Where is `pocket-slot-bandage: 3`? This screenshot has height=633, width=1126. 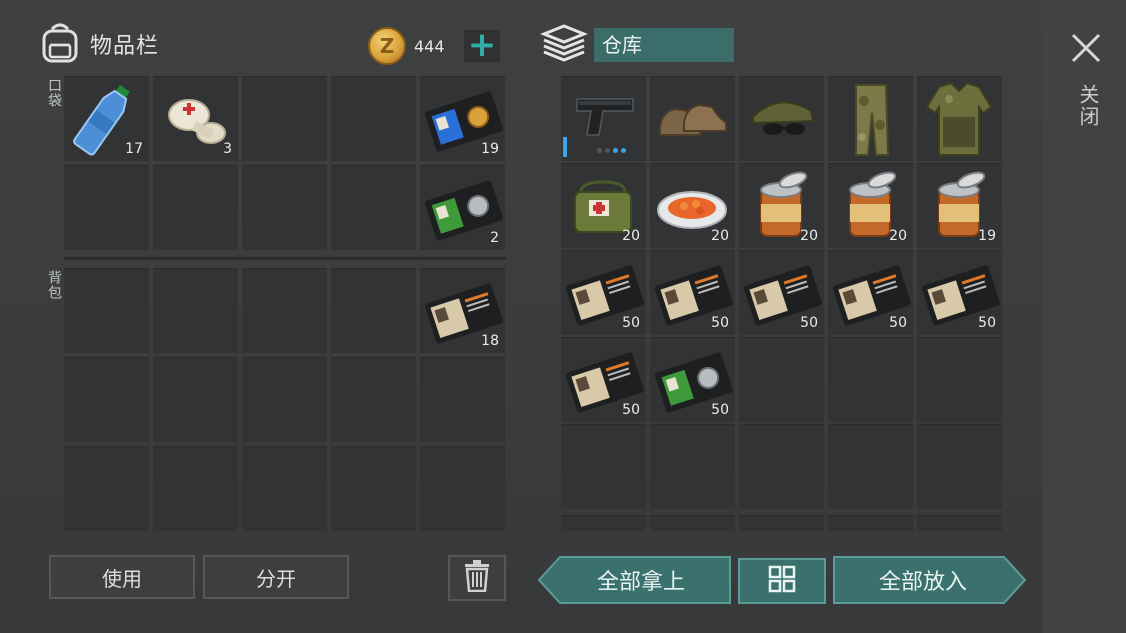
pocket-slot-bandage: 3 is located at coordinates (195, 118).